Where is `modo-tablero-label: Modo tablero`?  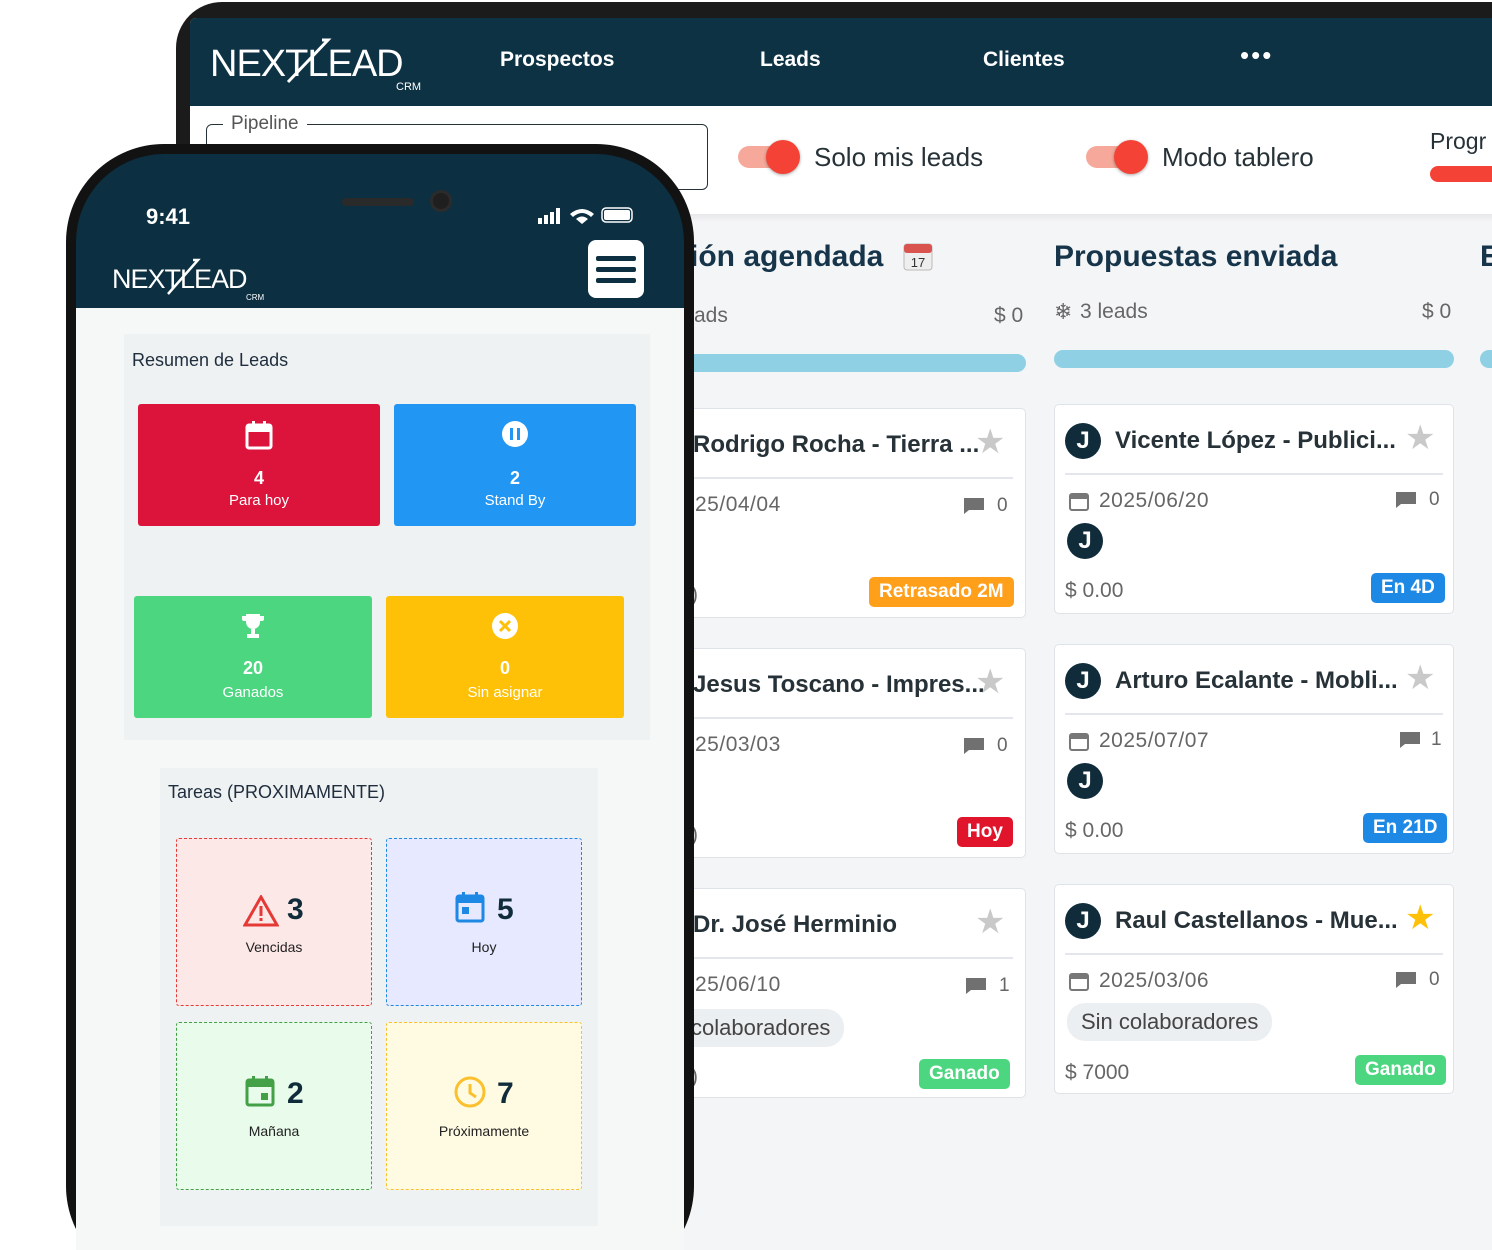
modo-tablero-label: Modo tablero is located at coordinates (1238, 157).